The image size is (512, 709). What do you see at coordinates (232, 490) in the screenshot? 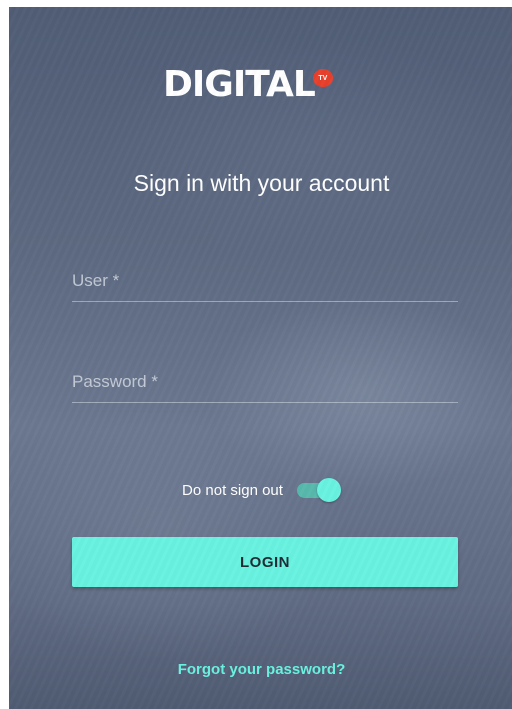
I see `stay-signed-label: Do not sign out` at bounding box center [232, 490].